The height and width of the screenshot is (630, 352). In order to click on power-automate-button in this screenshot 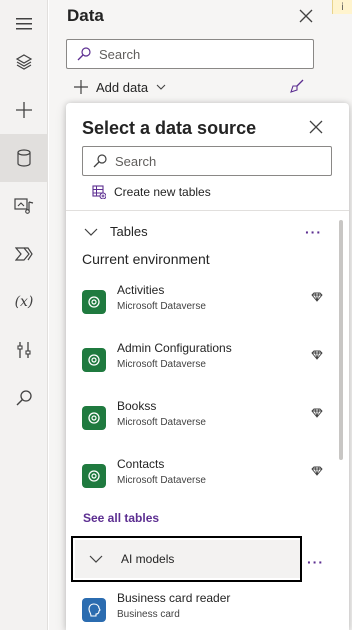, I will do `click(24, 254)`.